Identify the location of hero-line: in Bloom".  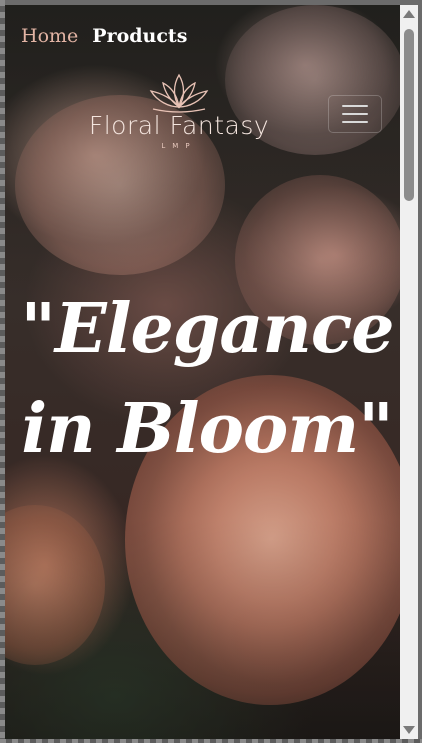
(207, 429).